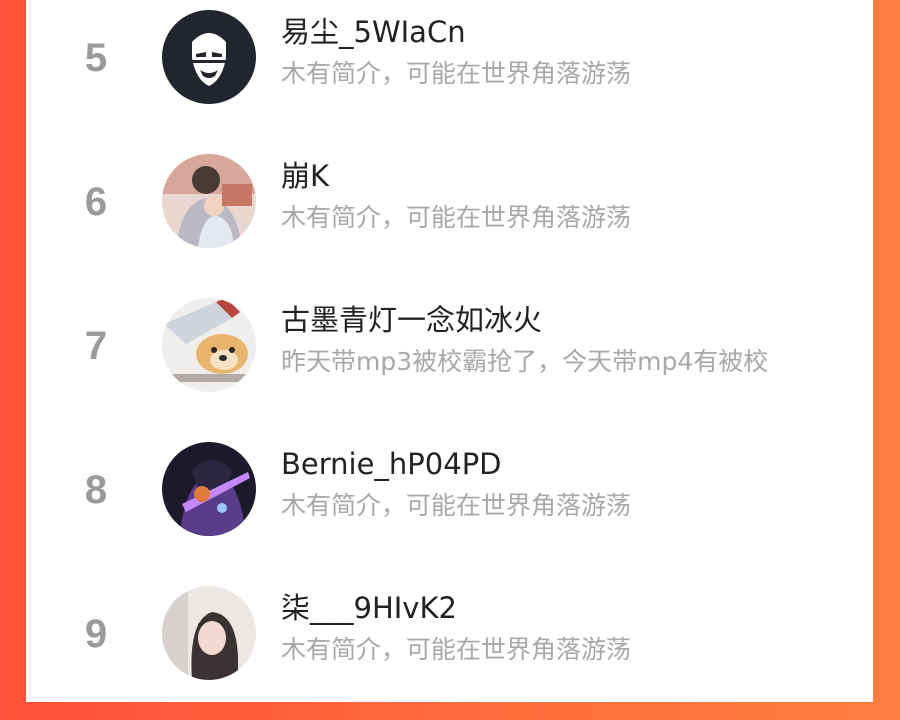 The image size is (900, 720). I want to click on rank-number: 9, so click(96, 634).